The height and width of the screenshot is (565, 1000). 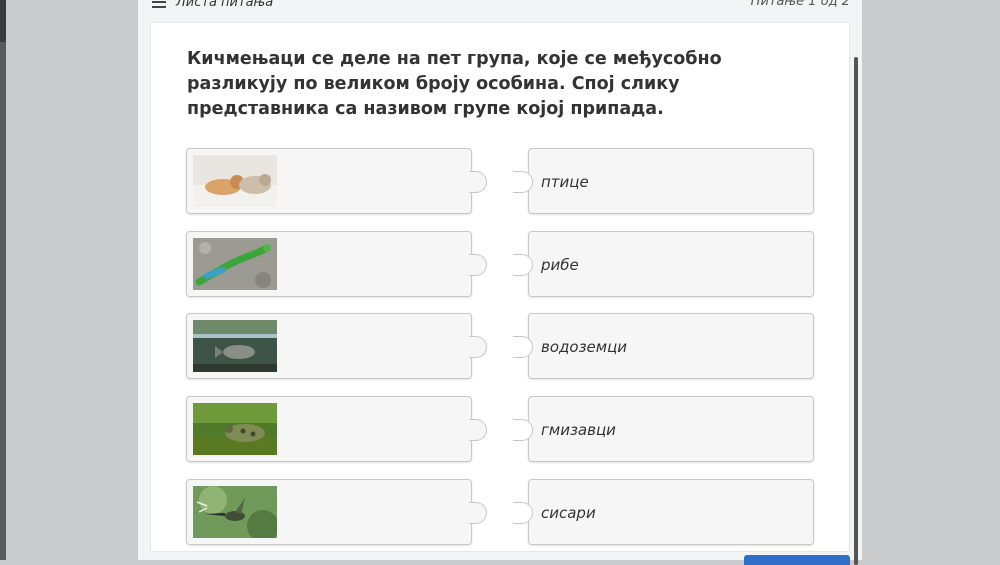 I want to click on left-window-edge, so click(x=3, y=280).